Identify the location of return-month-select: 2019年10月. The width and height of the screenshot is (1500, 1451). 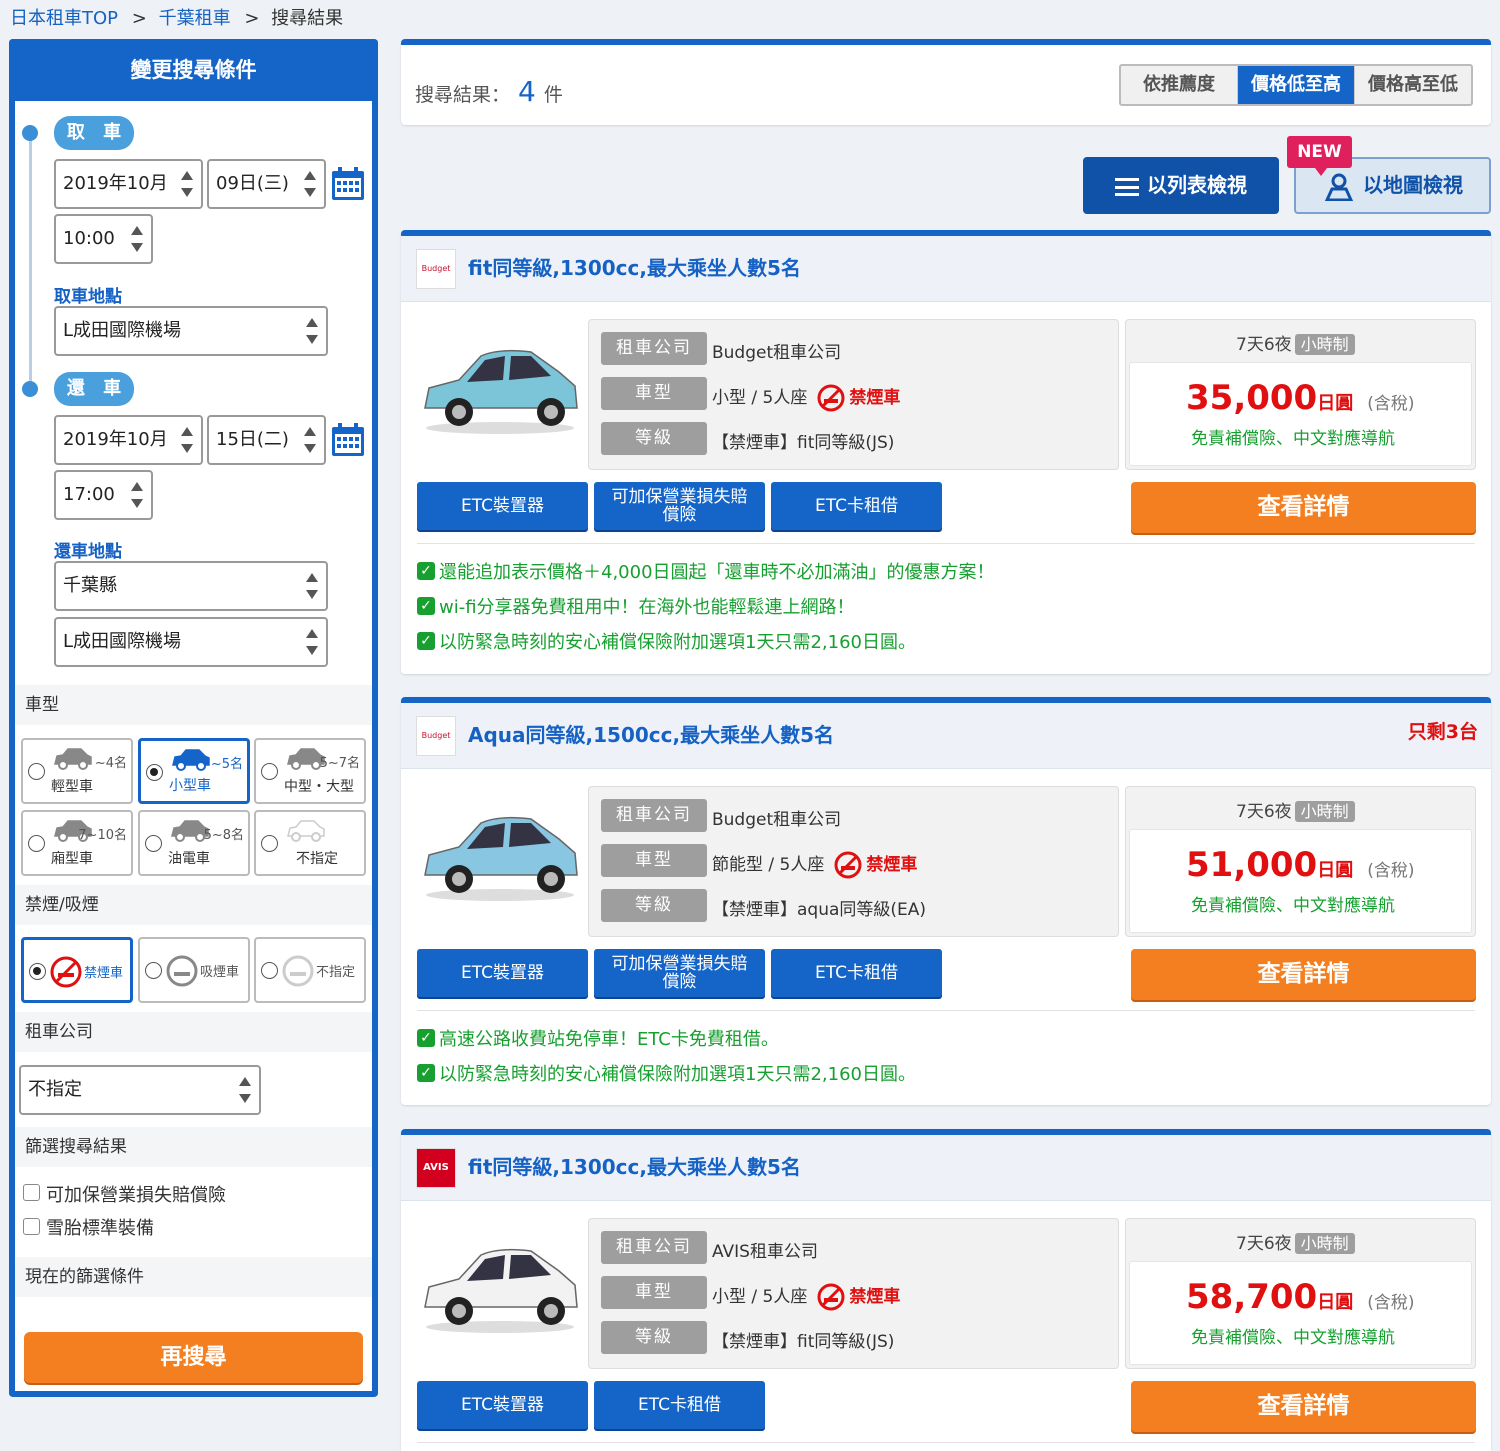
(128, 440).